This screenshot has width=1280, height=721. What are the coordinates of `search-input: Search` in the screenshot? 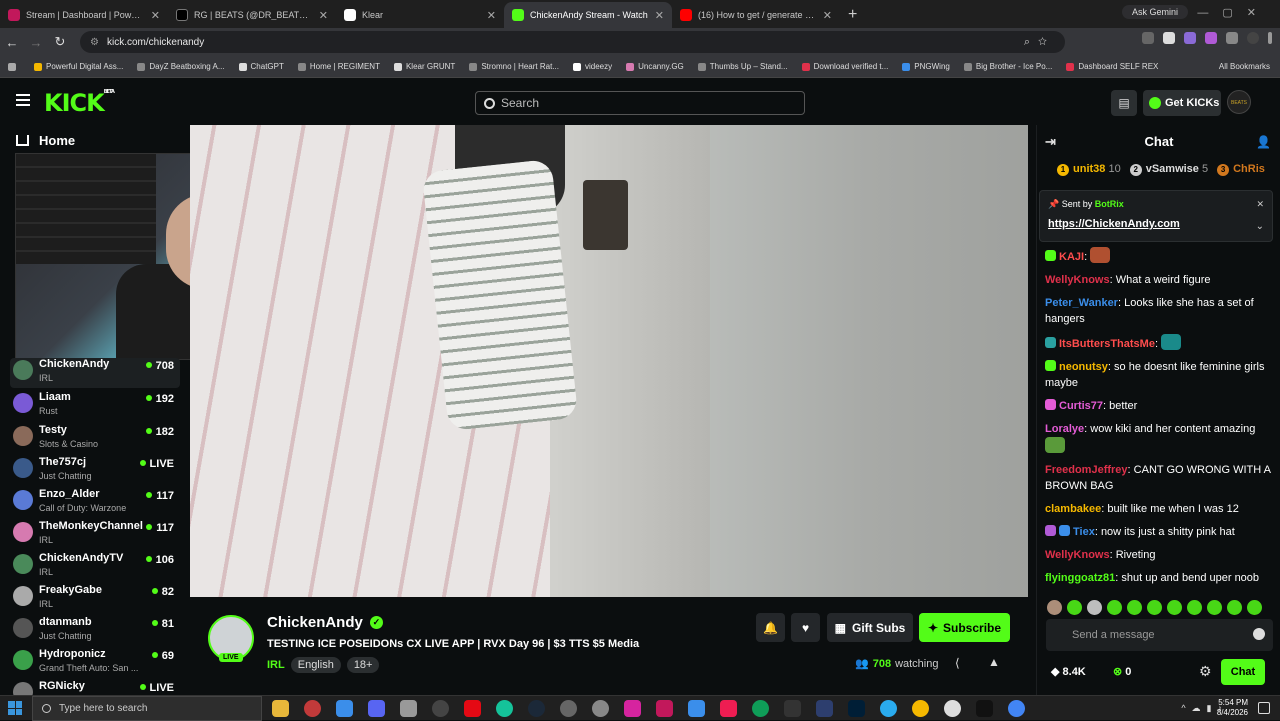 It's located at (640, 103).